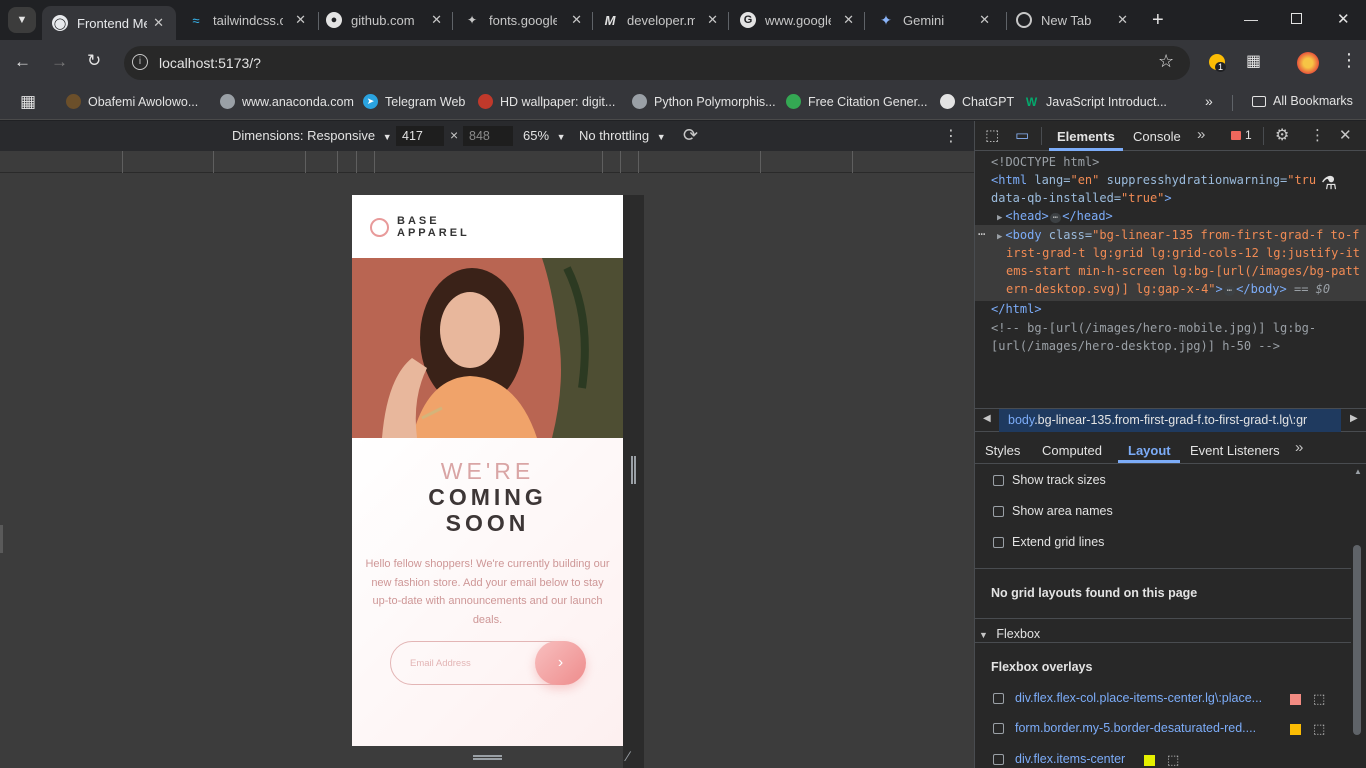  Describe the element at coordinates (1317, 135) in the screenshot. I see `devtools-menu-icon: ⋮` at that location.